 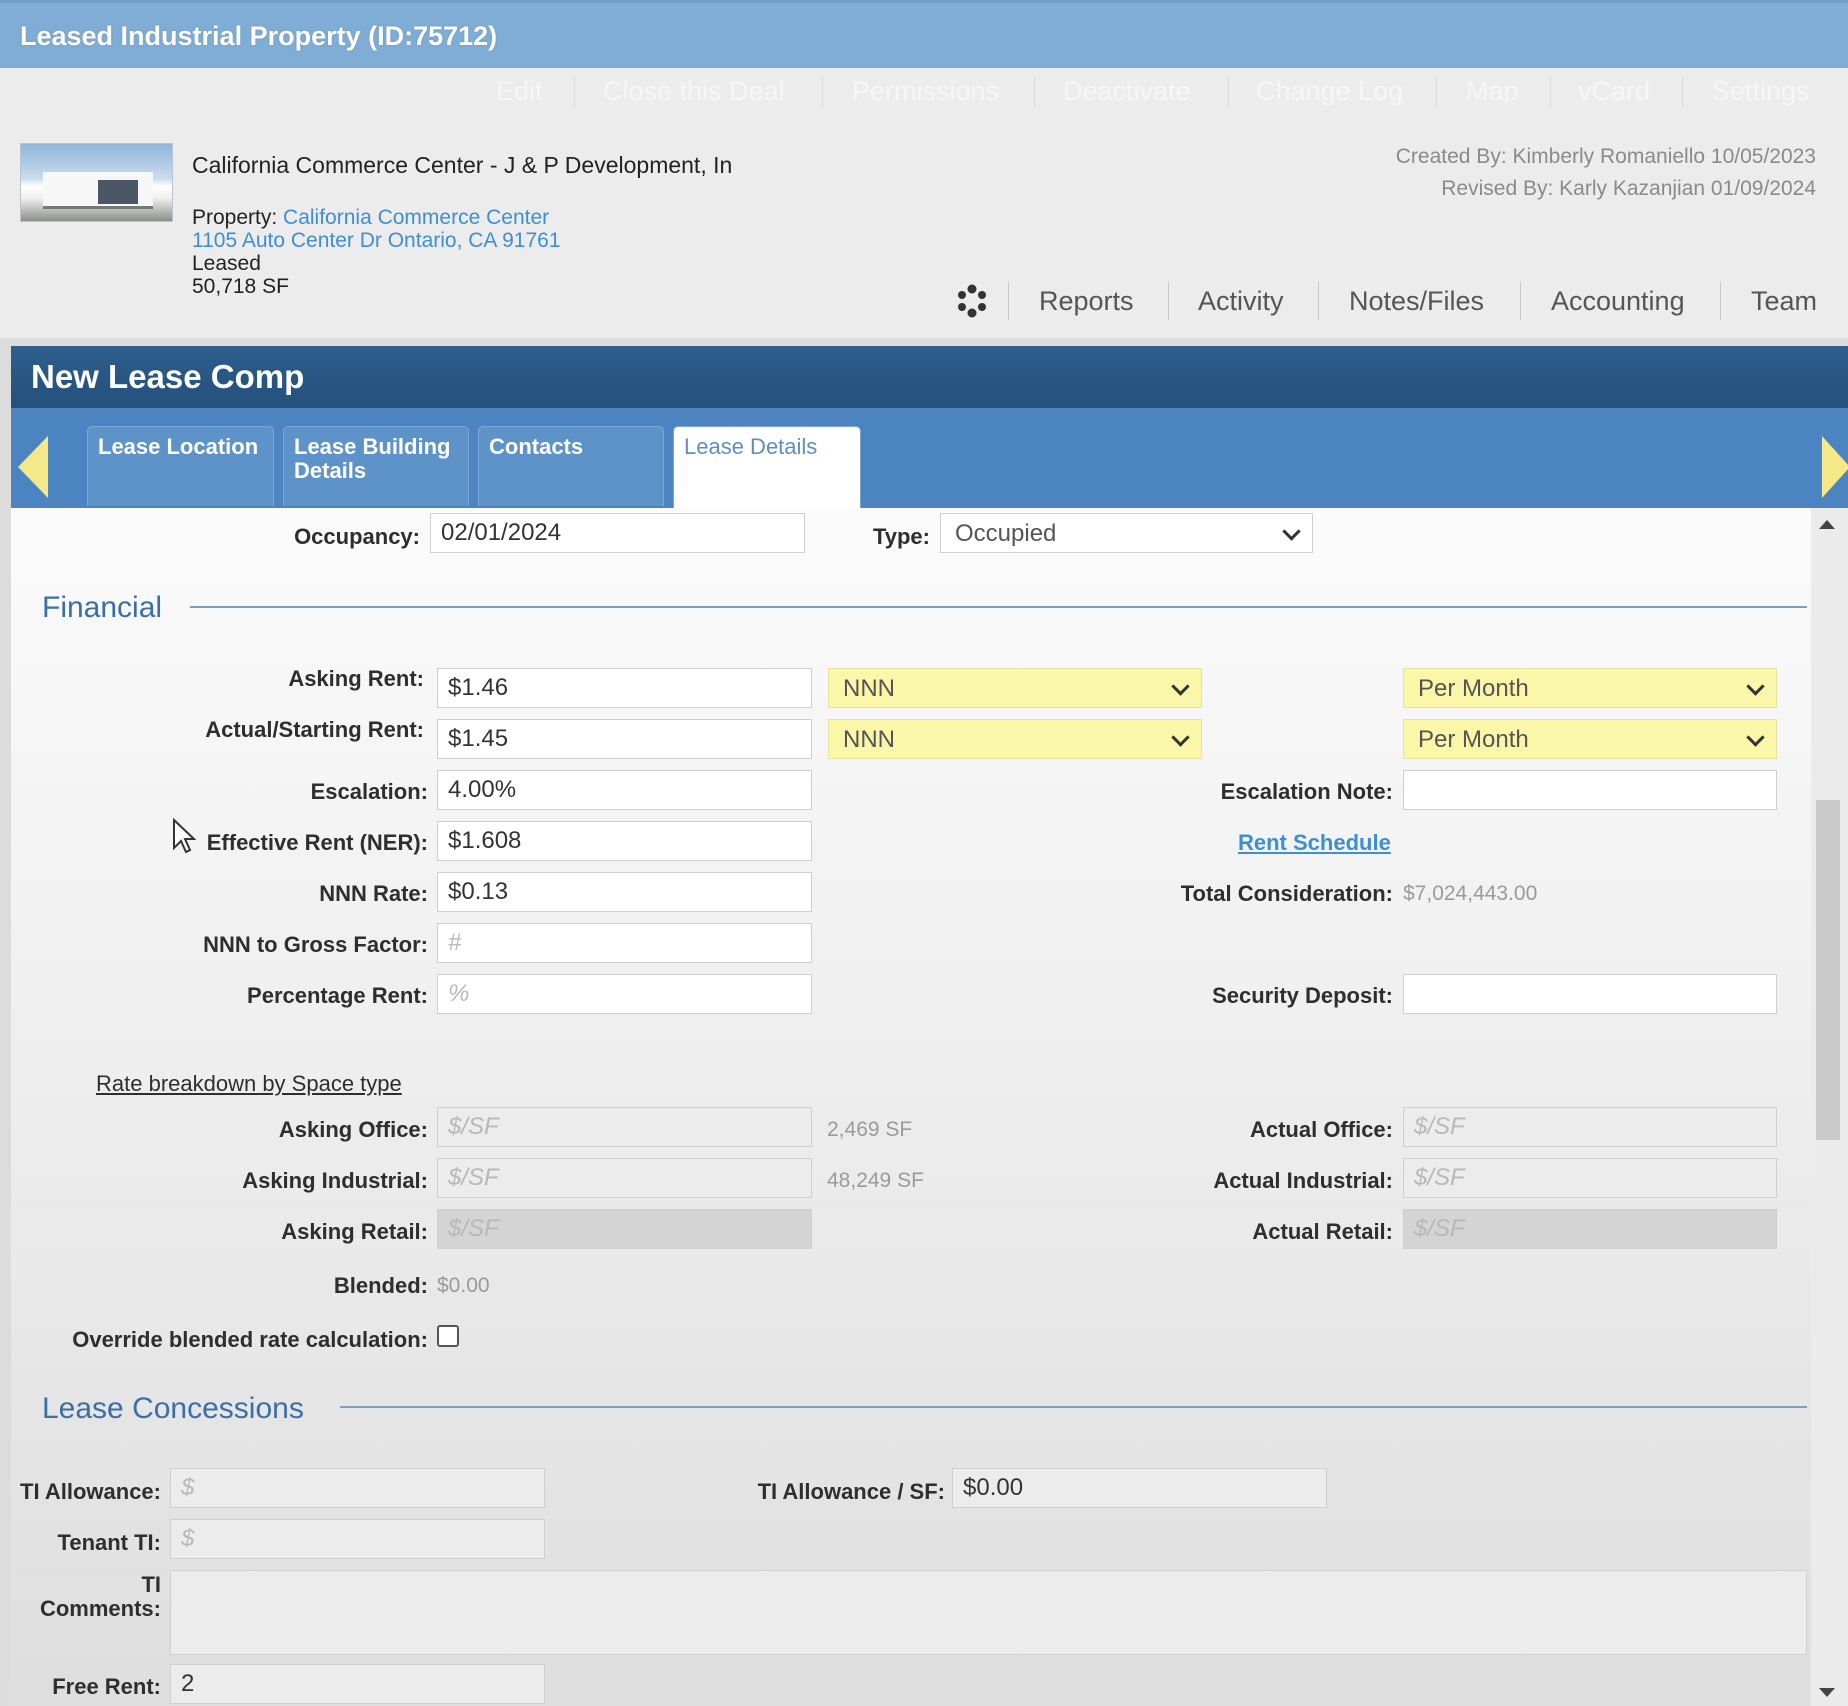 I want to click on address-link: 1105 Auto Center Dr Ontario, CA 91761, so click(x=376, y=241).